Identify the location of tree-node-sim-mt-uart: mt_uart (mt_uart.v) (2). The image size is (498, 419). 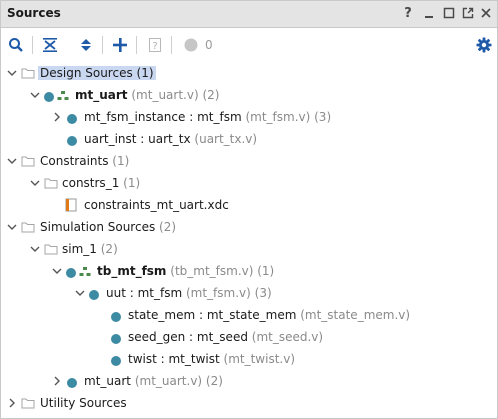
(249, 382).